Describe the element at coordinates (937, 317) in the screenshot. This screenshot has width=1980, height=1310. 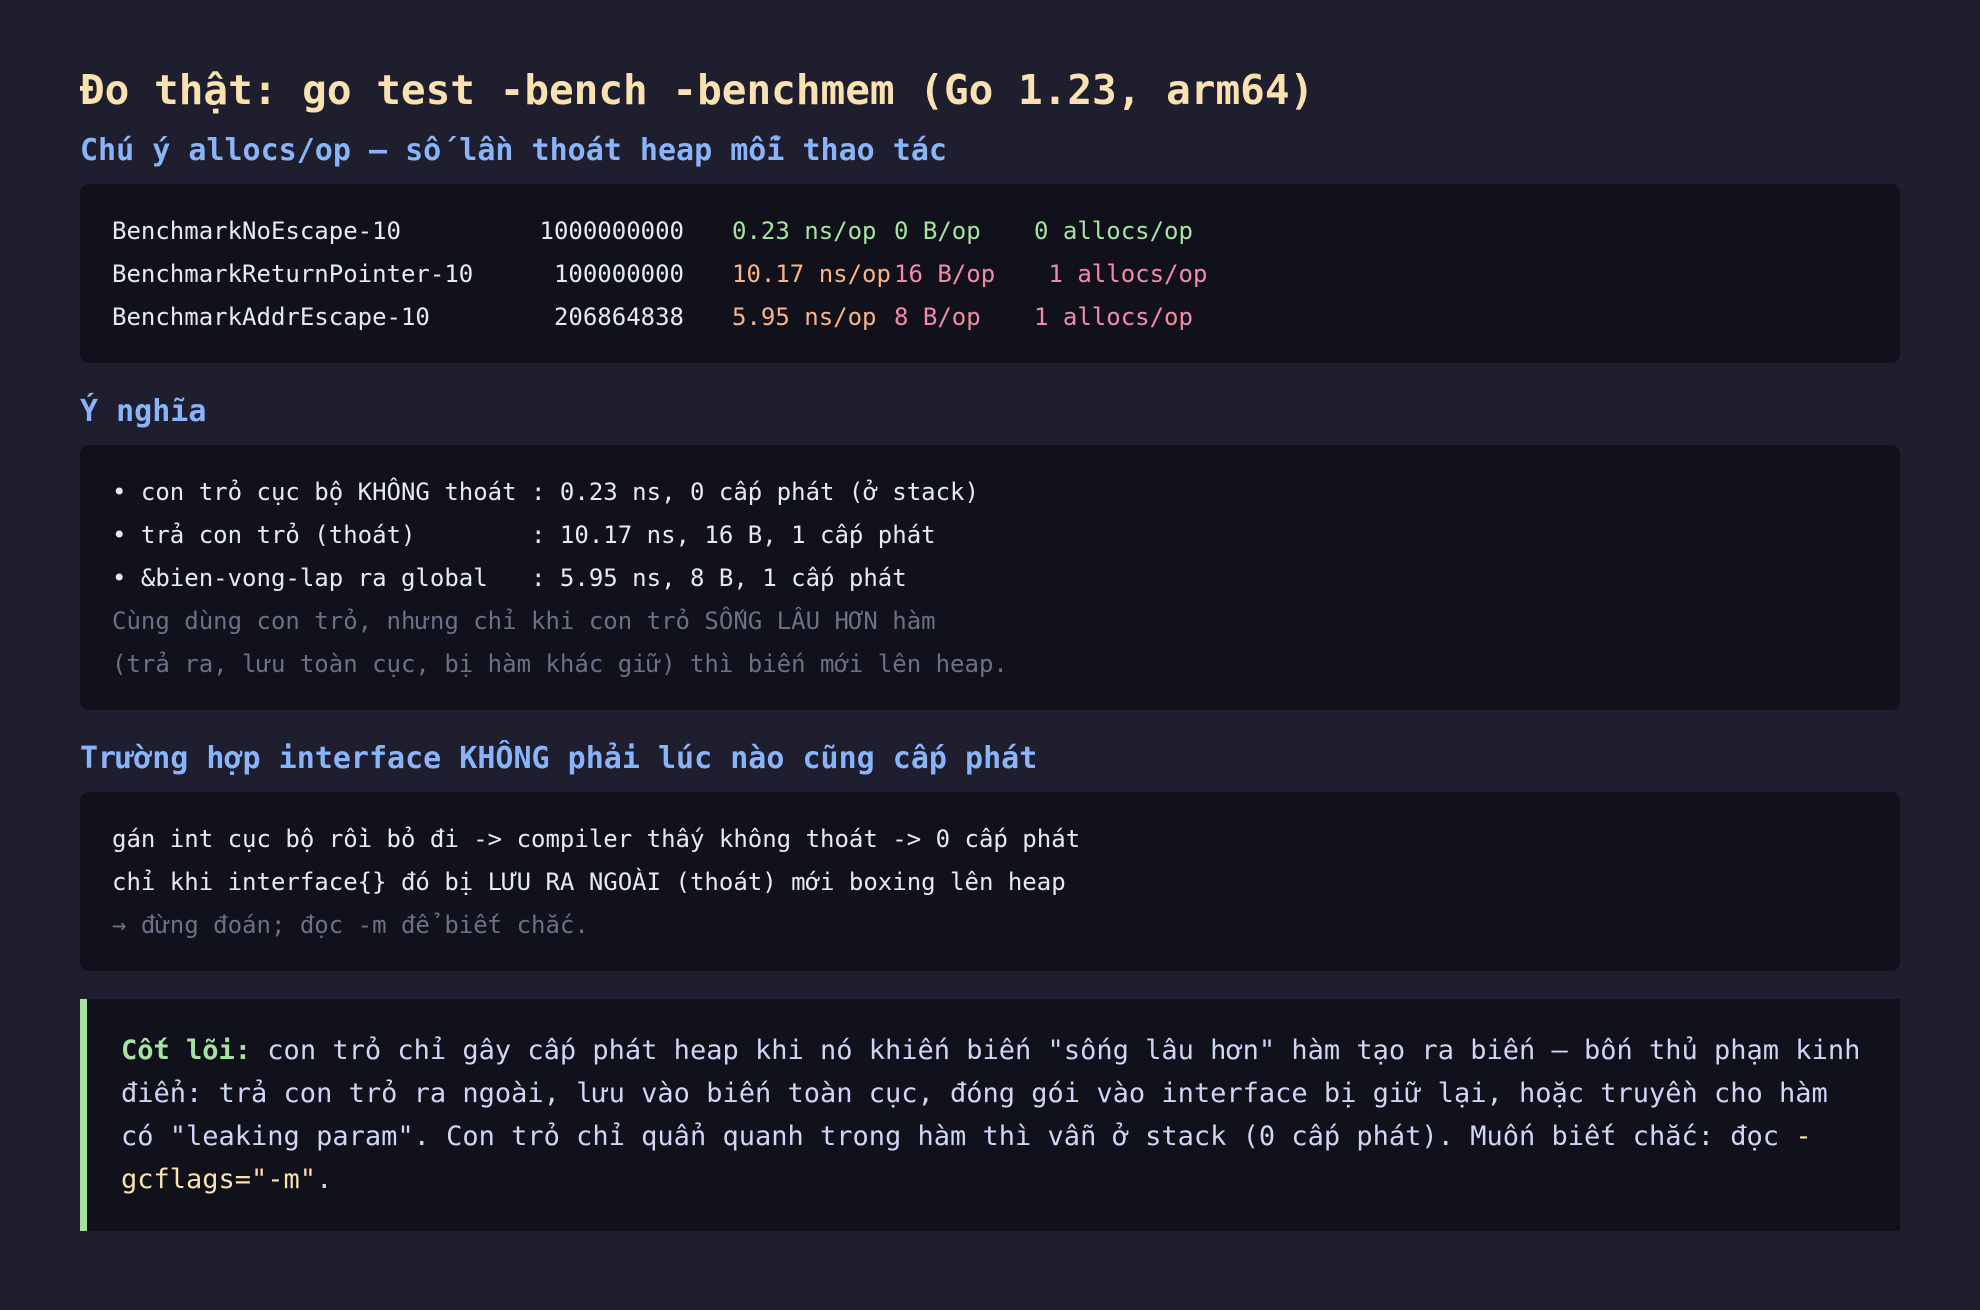
I see `bench-bytes-per-op: 8 B/op` at that location.